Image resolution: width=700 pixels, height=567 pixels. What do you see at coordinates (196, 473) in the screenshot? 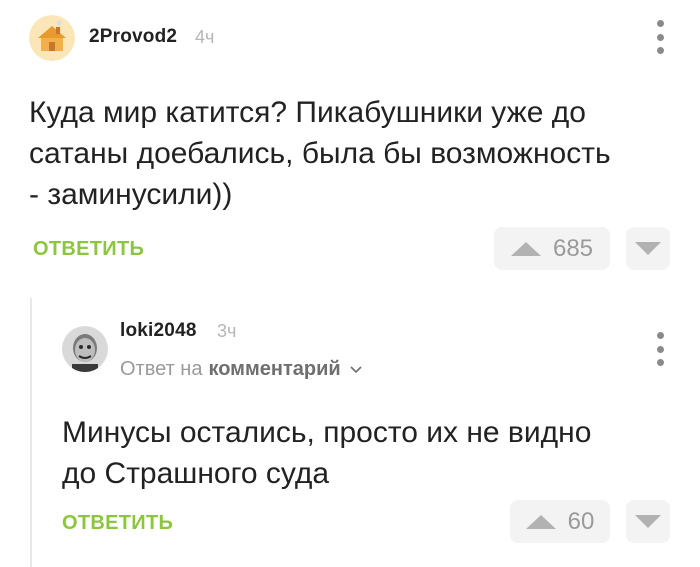
I see `comment-text-line: до Страшного суда` at bounding box center [196, 473].